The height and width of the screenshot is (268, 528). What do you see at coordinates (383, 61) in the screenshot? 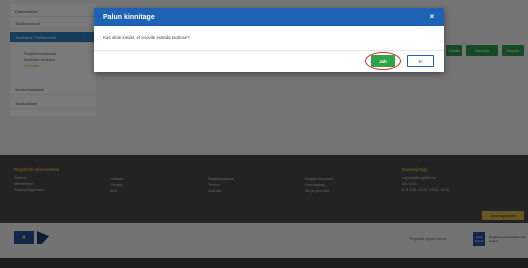
I see `yes-button: Jah` at bounding box center [383, 61].